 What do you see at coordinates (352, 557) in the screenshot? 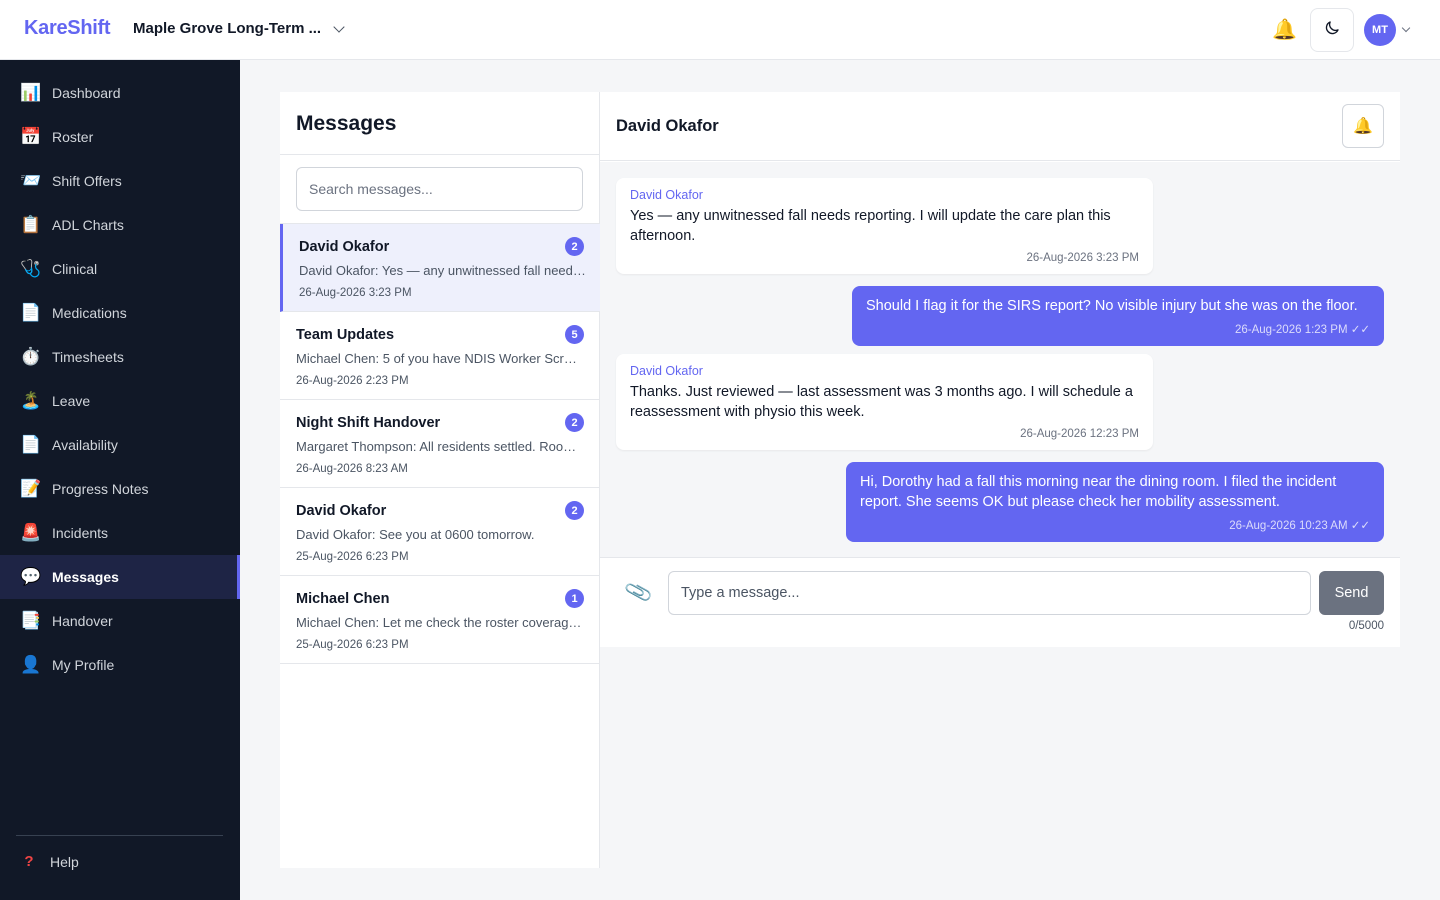
I see `conversation-timestamp: 25-Aug-2026 6:23 PM` at bounding box center [352, 557].